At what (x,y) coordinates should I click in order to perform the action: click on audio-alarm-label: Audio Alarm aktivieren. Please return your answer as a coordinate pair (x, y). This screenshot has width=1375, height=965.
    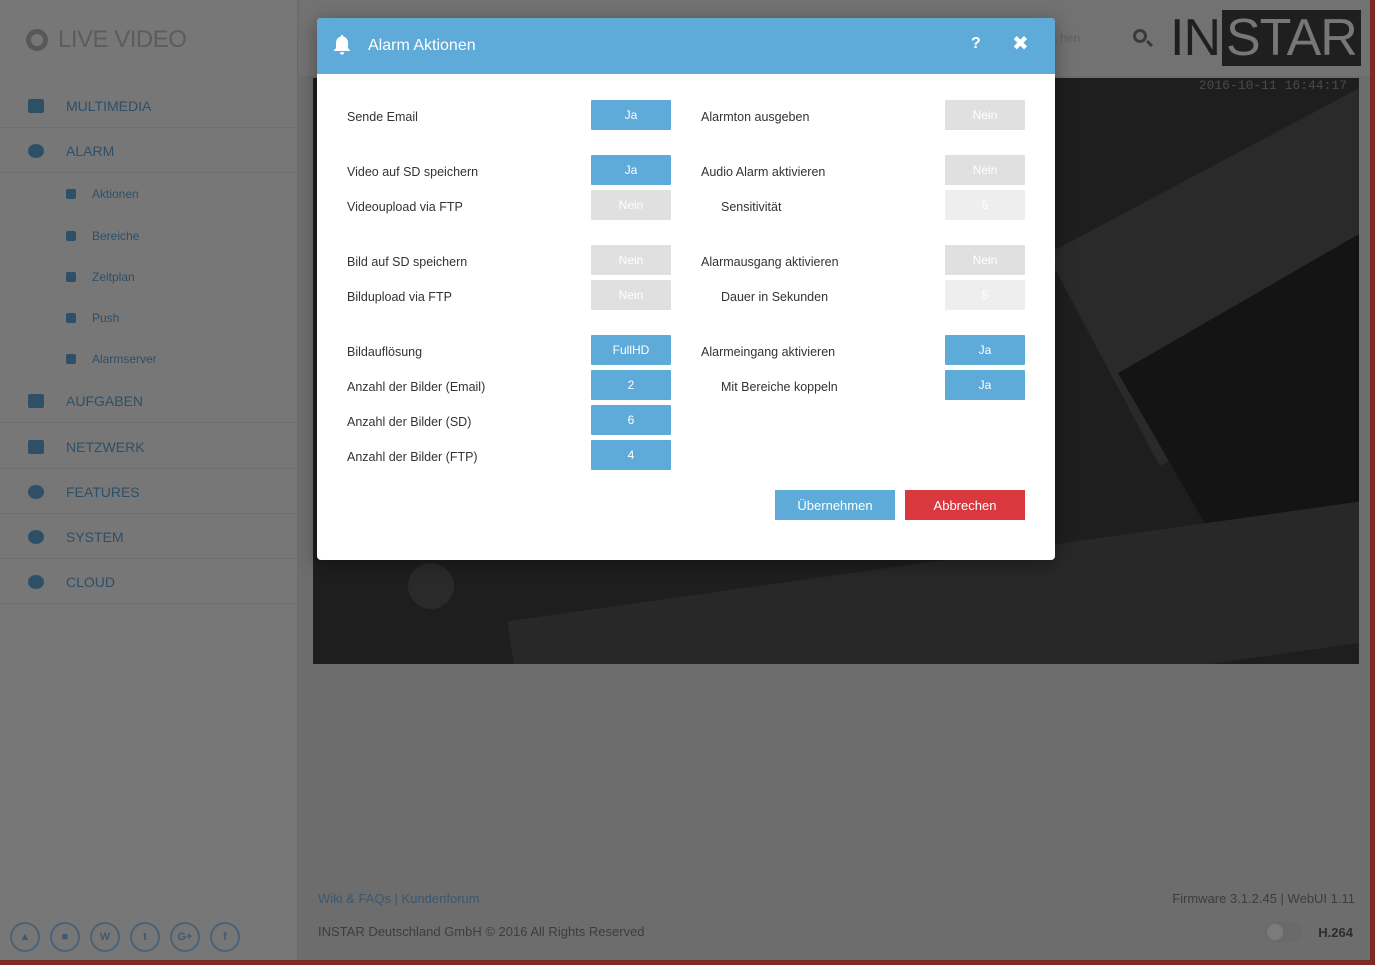
    Looking at the image, I should click on (763, 172).